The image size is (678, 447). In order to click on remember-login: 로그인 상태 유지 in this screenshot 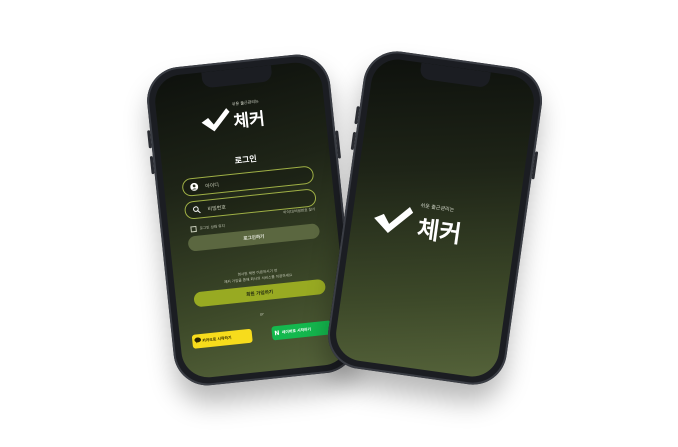, I will do `click(207, 228)`.